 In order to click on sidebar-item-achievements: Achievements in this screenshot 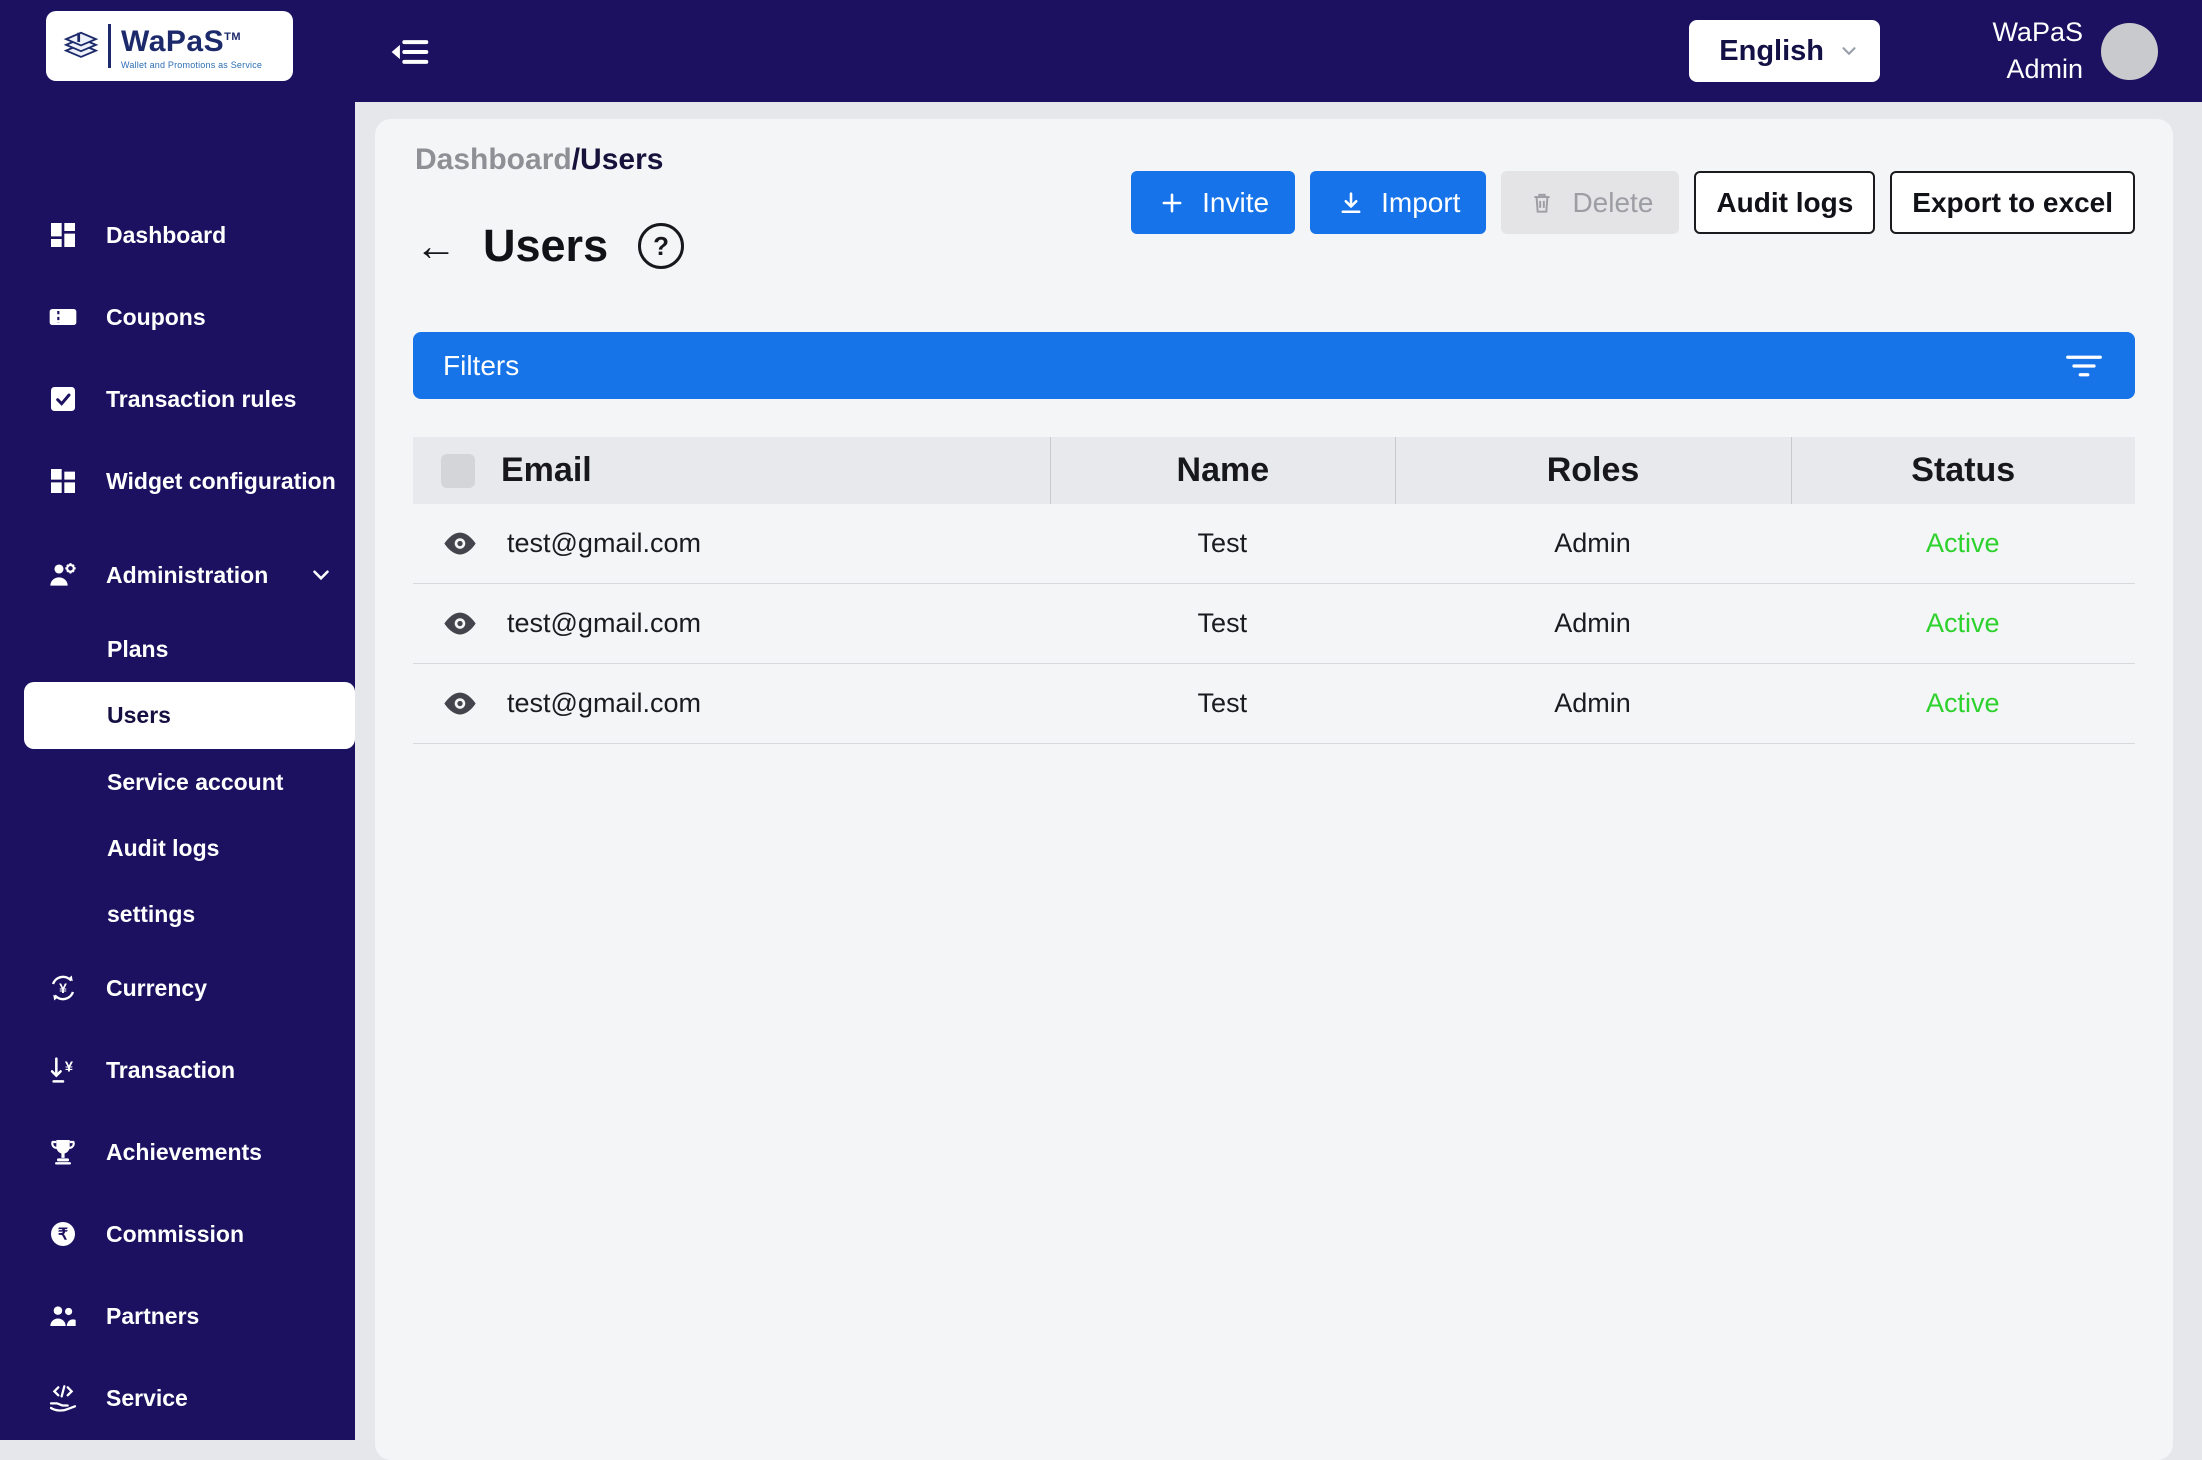, I will do `click(177, 1152)`.